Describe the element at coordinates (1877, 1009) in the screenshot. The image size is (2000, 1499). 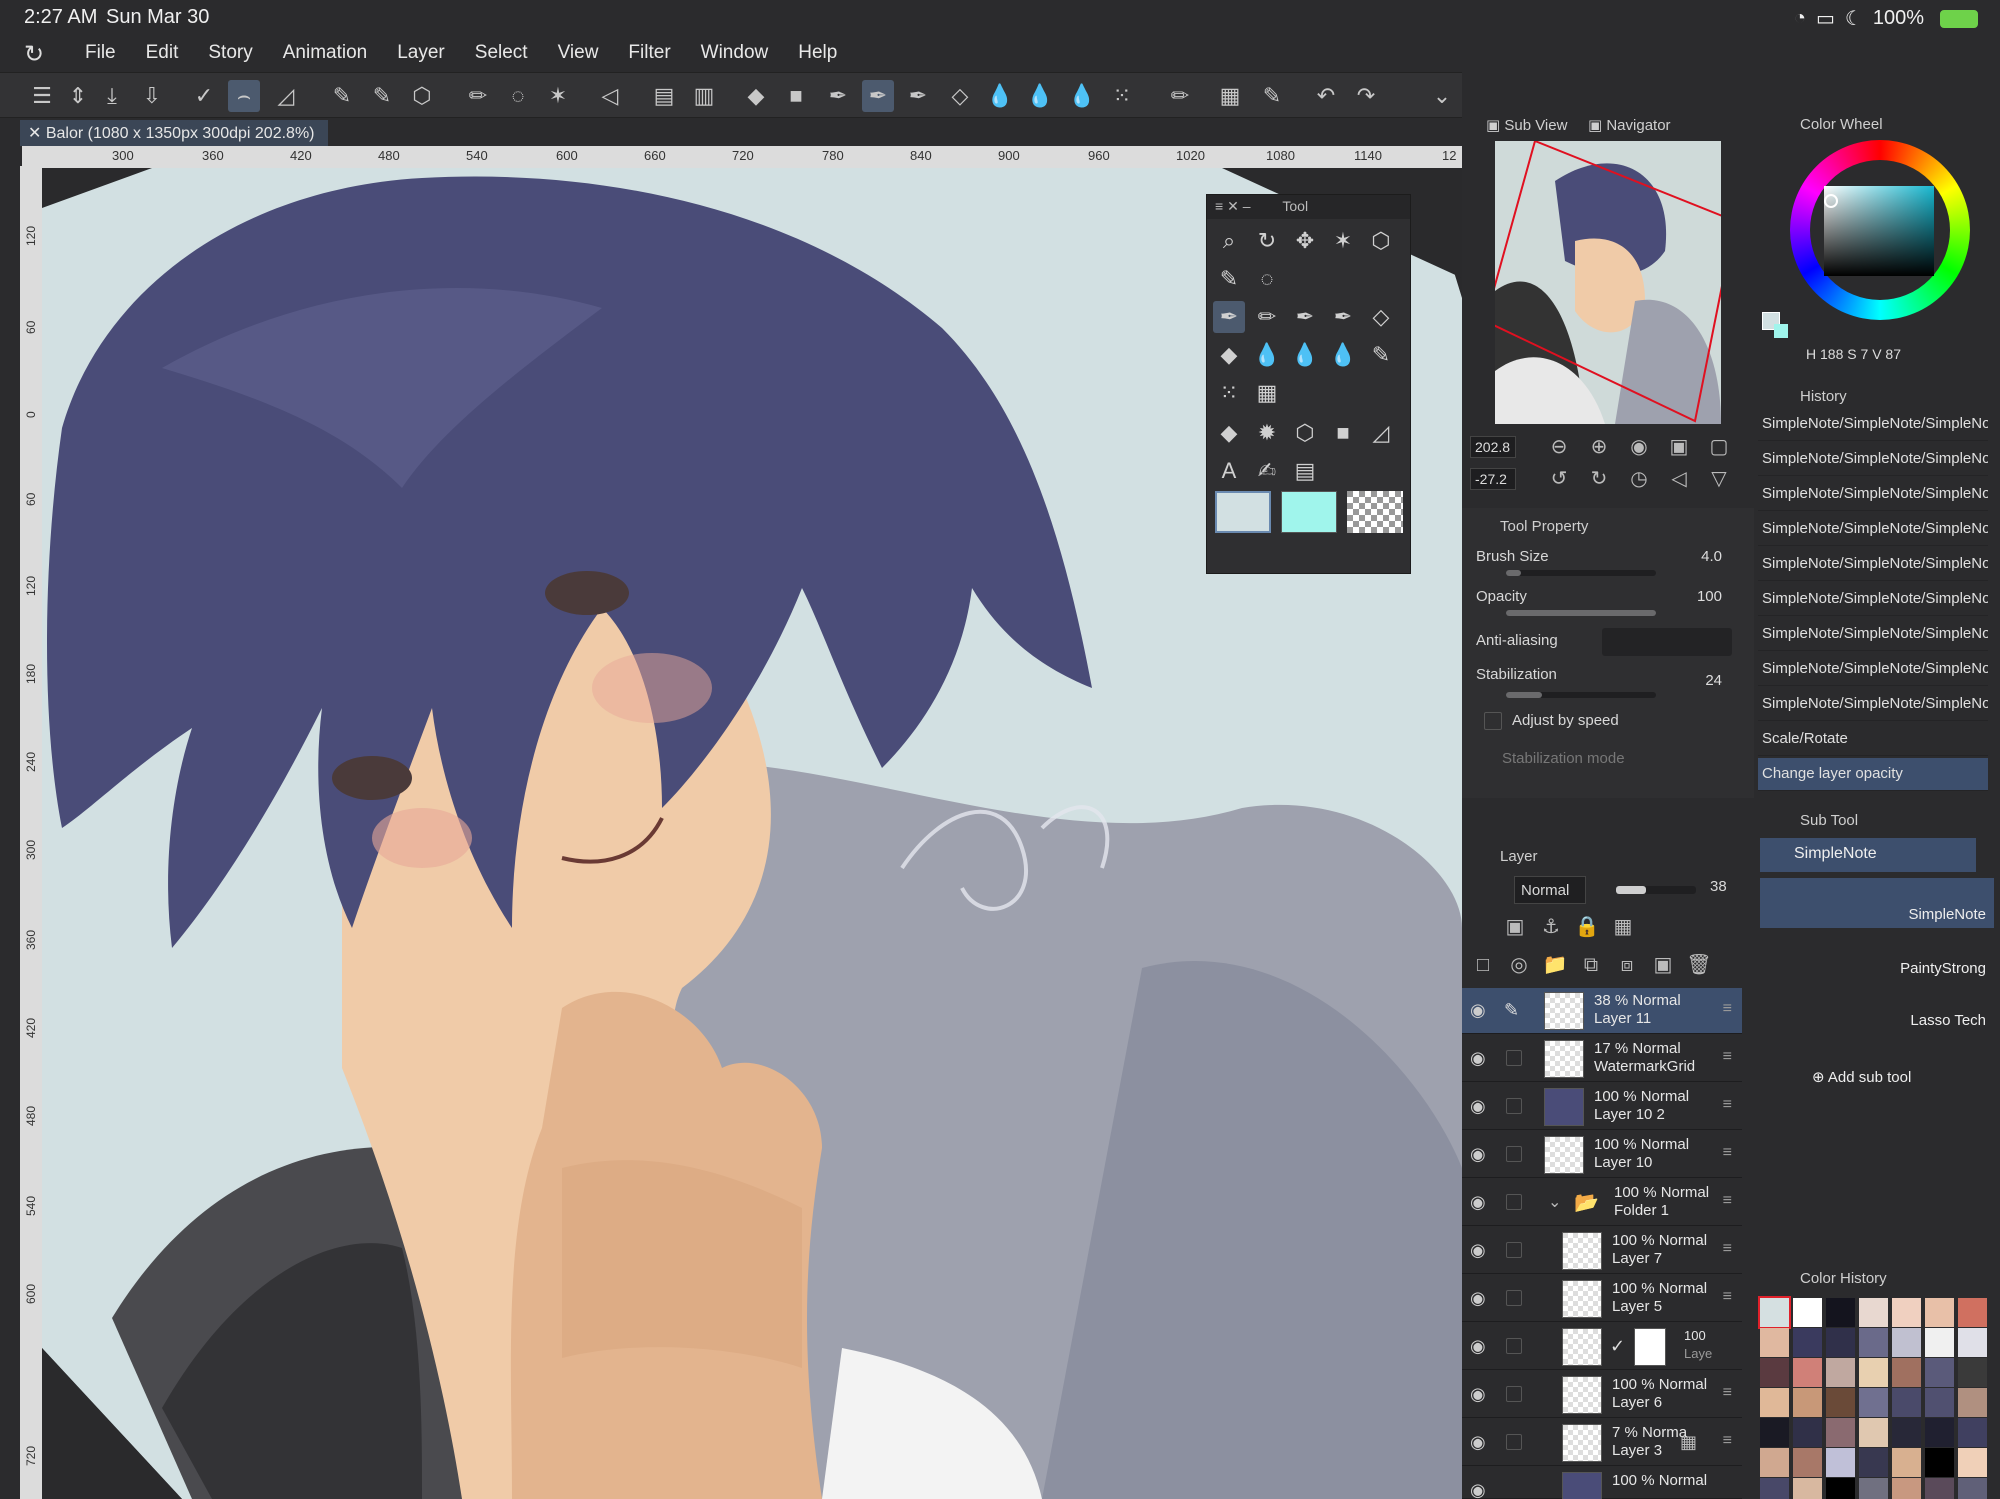
I see `sub-tool-item: Lasso Tech` at that location.